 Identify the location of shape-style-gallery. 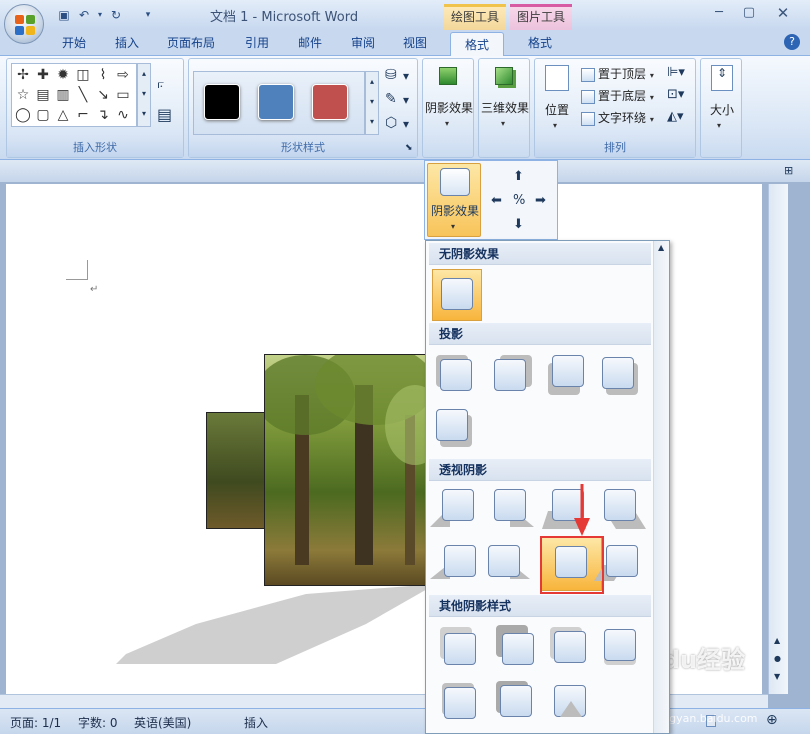
(279, 103).